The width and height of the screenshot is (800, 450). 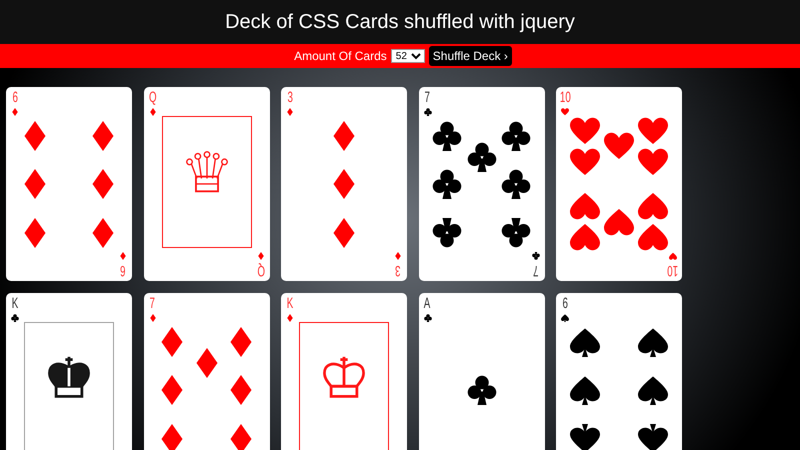 I want to click on amount-label: Amount Of Cards, so click(x=340, y=56).